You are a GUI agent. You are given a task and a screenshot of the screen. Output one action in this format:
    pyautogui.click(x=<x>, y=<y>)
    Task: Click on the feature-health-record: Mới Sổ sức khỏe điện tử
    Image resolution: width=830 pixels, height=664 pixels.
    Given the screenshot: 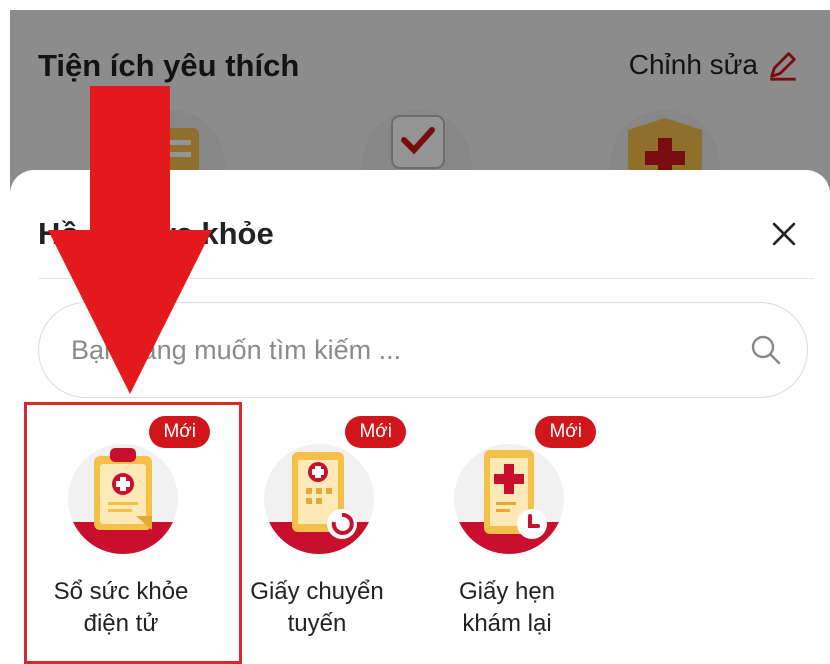 What is the action you would take?
    pyautogui.click(x=121, y=532)
    